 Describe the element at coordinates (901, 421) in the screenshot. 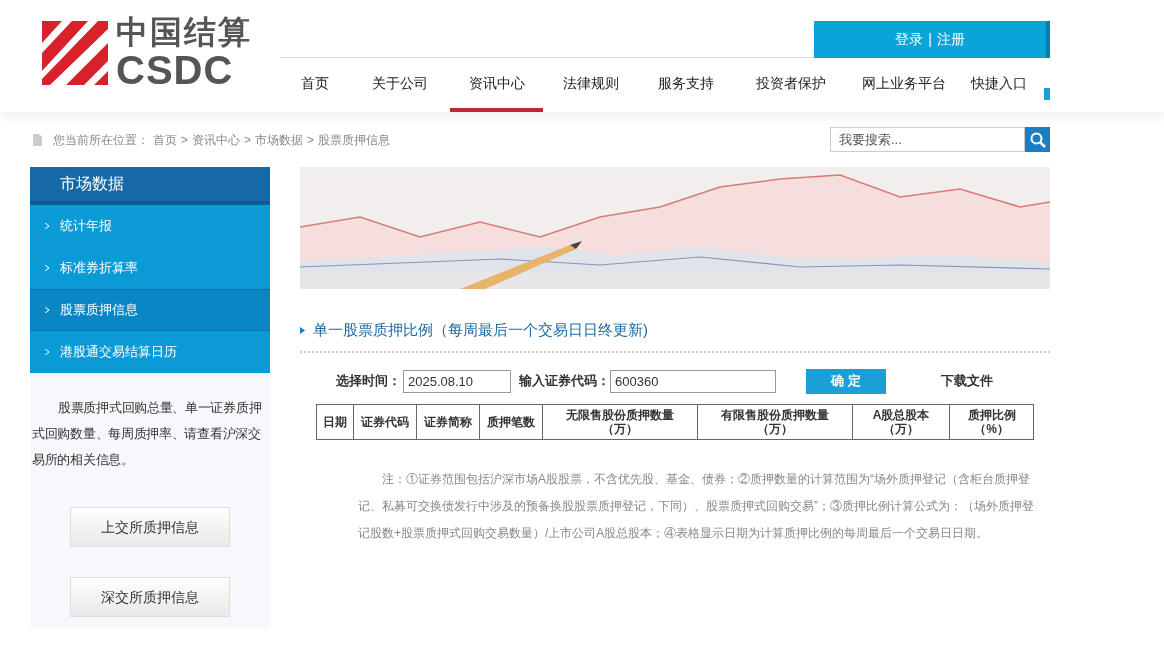

I see `column-header: A股总股本（万）` at that location.